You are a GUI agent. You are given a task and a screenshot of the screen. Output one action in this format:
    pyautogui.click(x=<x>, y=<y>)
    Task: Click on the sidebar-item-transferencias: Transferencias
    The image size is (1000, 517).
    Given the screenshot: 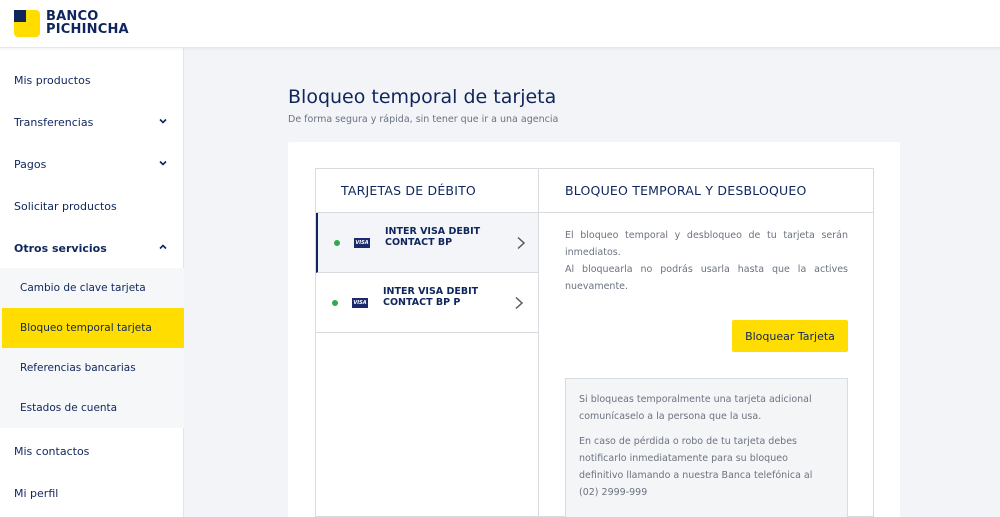 What is the action you would take?
    pyautogui.click(x=92, y=122)
    